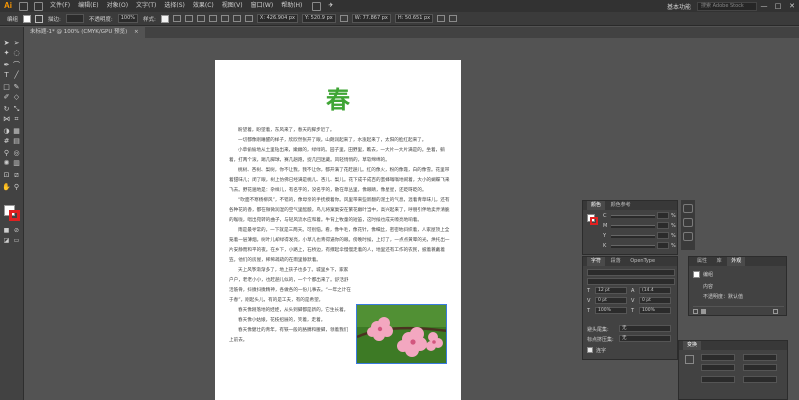  Describe the element at coordinates (633, 226) in the screenshot. I see `channel-m-slider` at that location.